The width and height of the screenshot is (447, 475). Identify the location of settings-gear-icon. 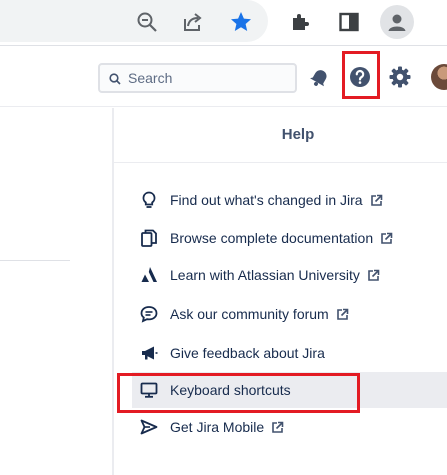
(400, 77).